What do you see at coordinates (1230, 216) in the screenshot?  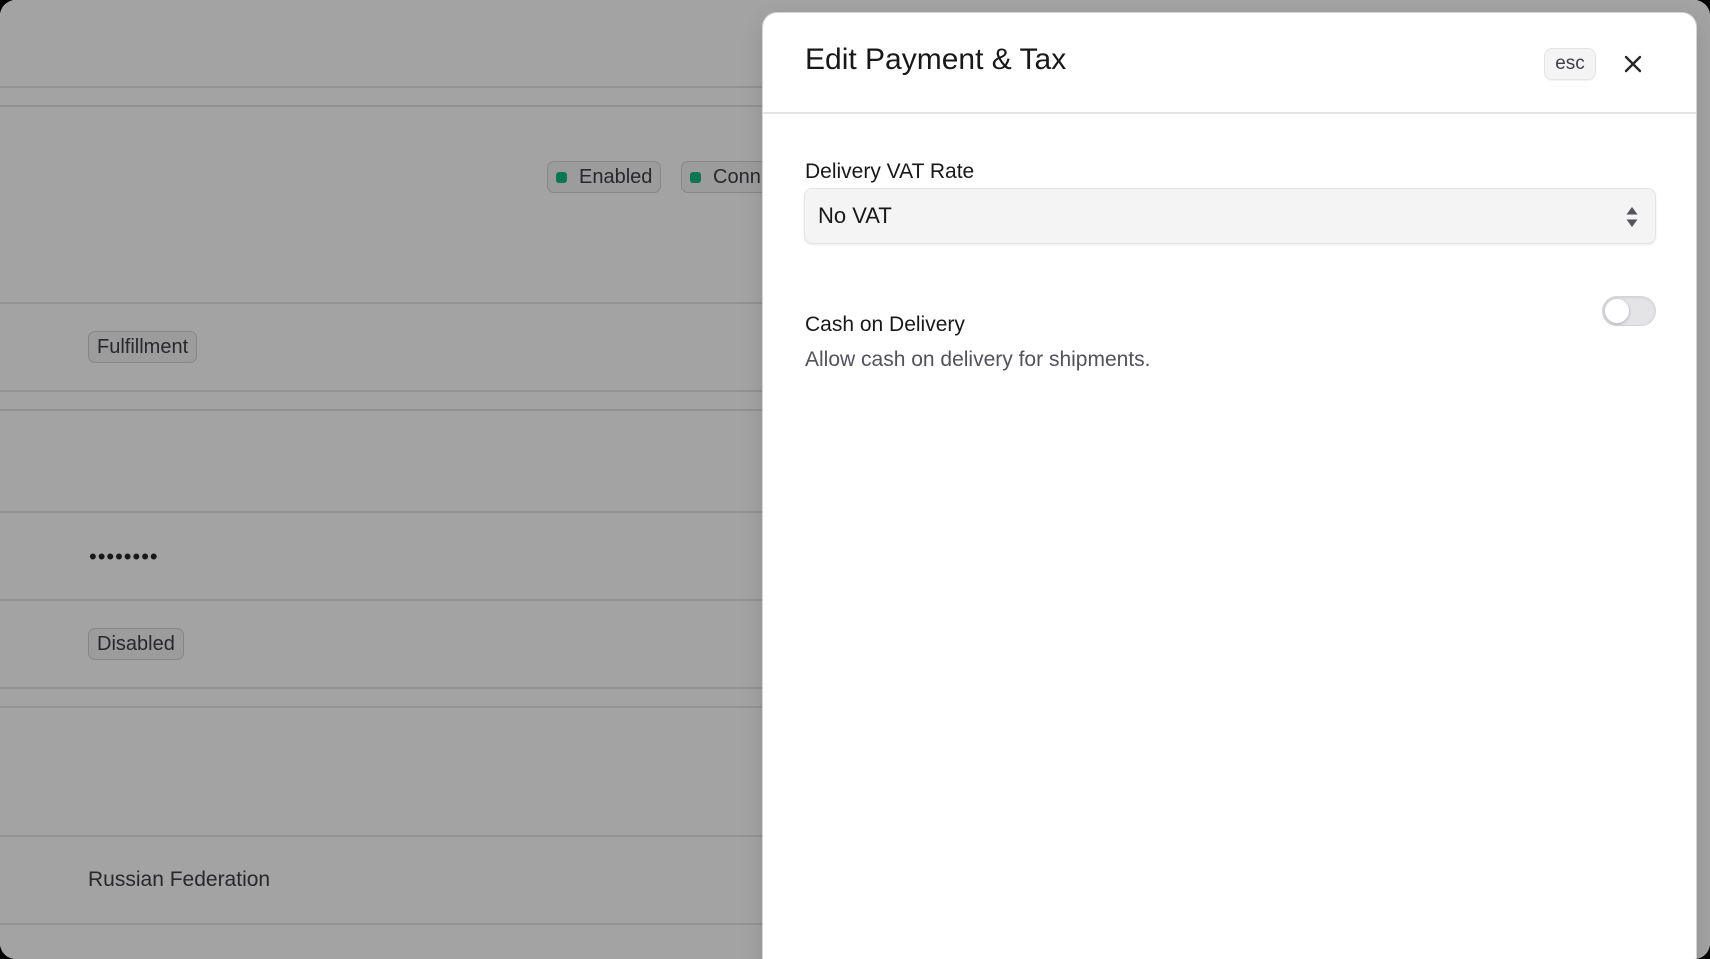 I see `vat-rate-select: No VAT` at bounding box center [1230, 216].